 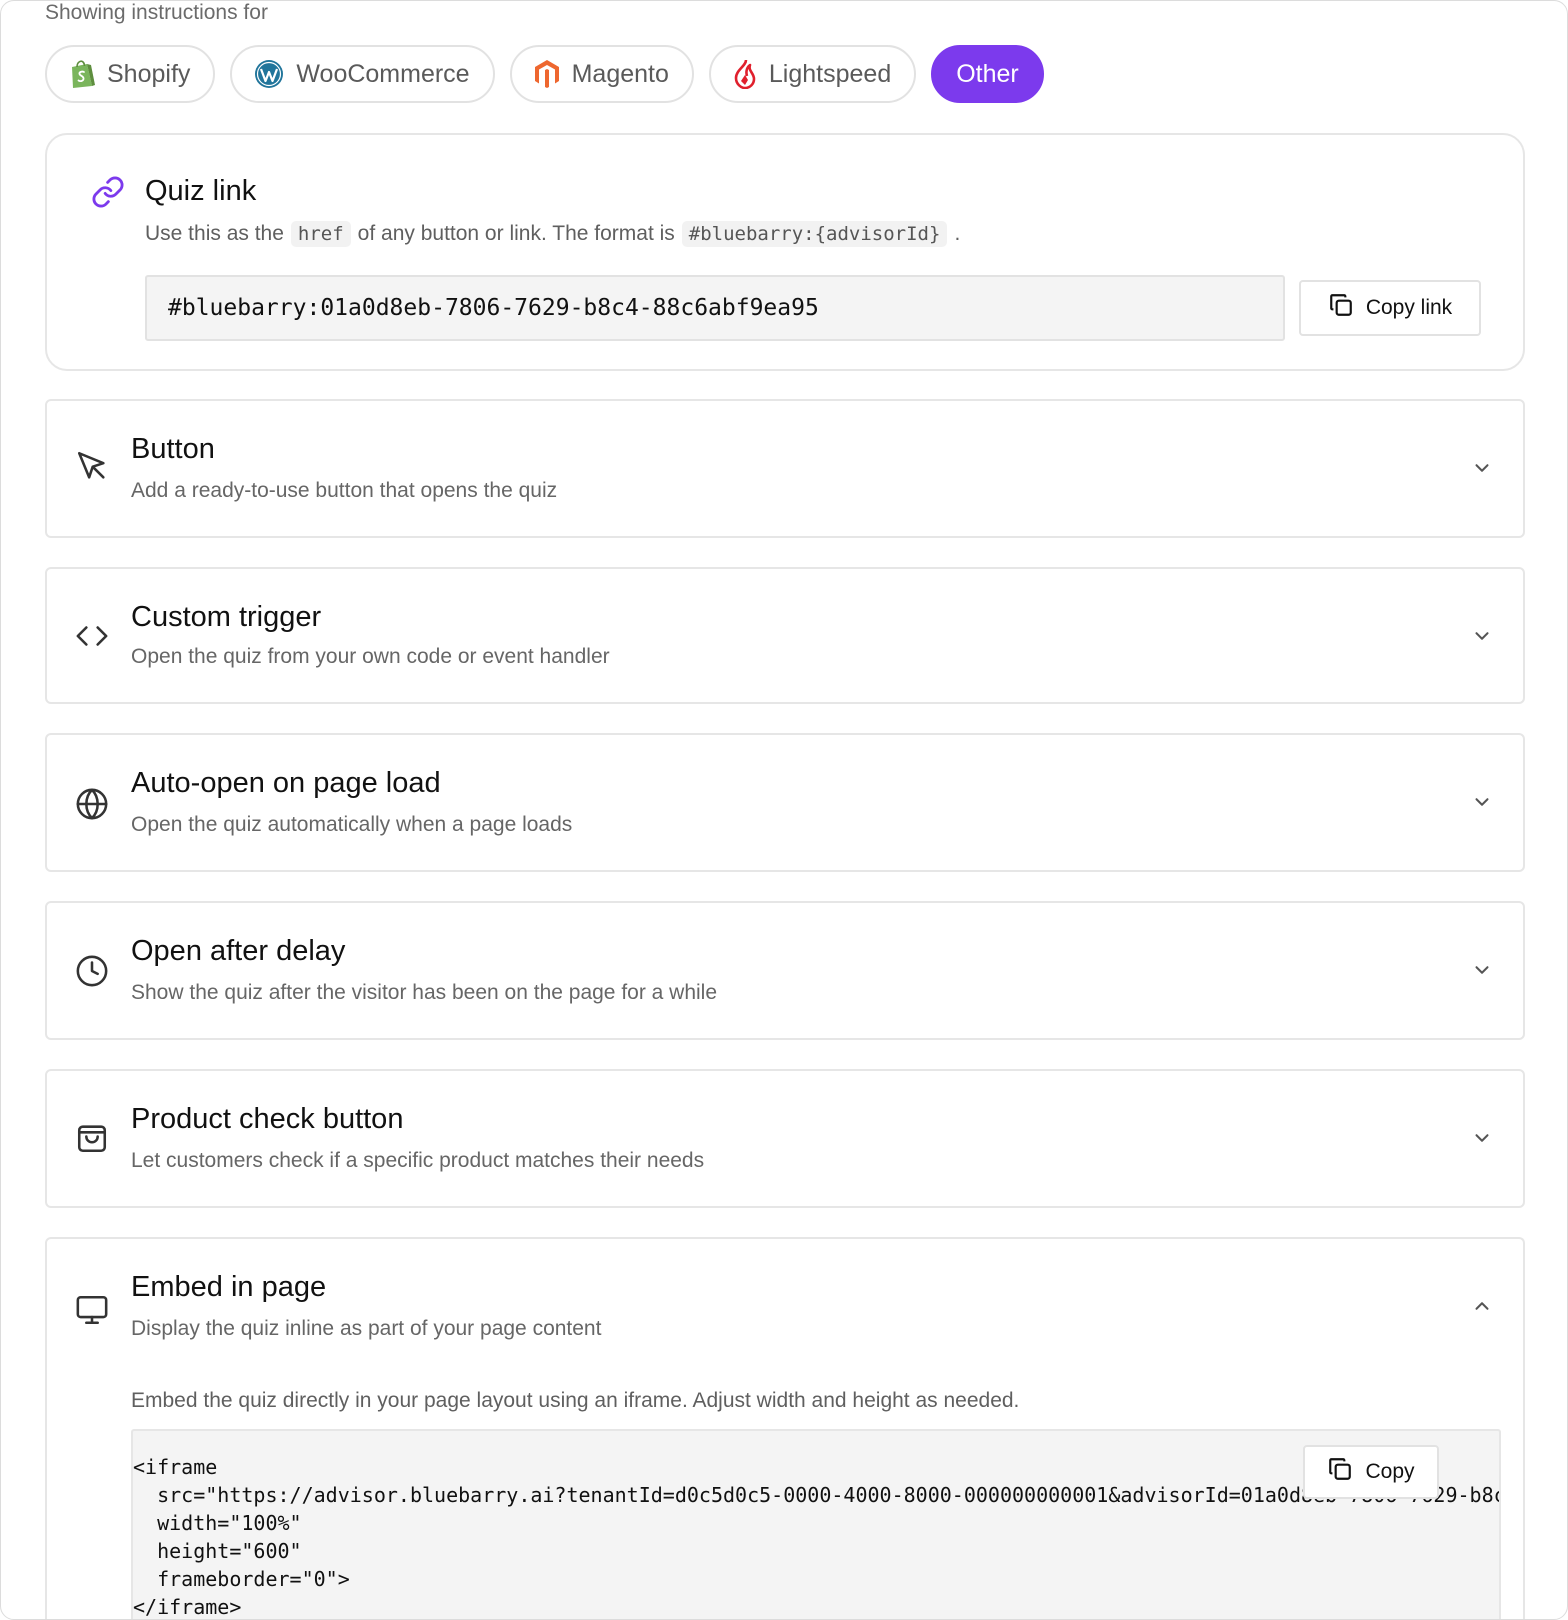 I want to click on copy-code-button: Copy, so click(x=1371, y=1472).